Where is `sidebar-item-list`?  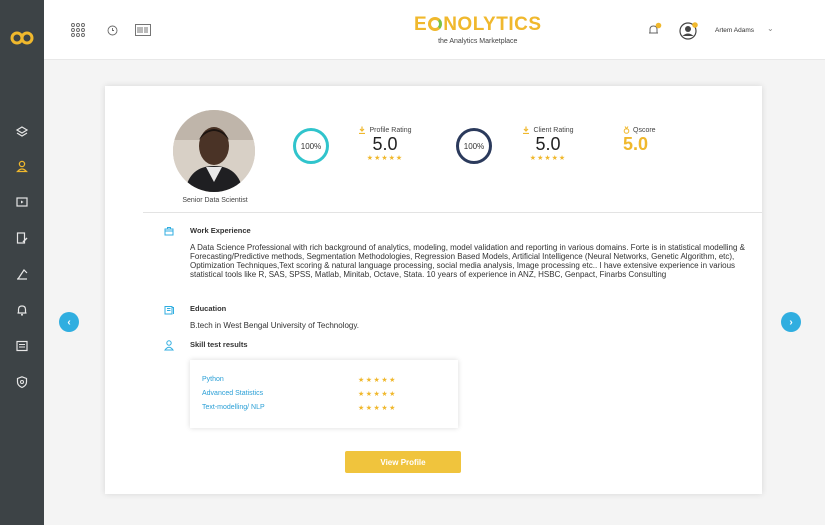 sidebar-item-list is located at coordinates (22, 346).